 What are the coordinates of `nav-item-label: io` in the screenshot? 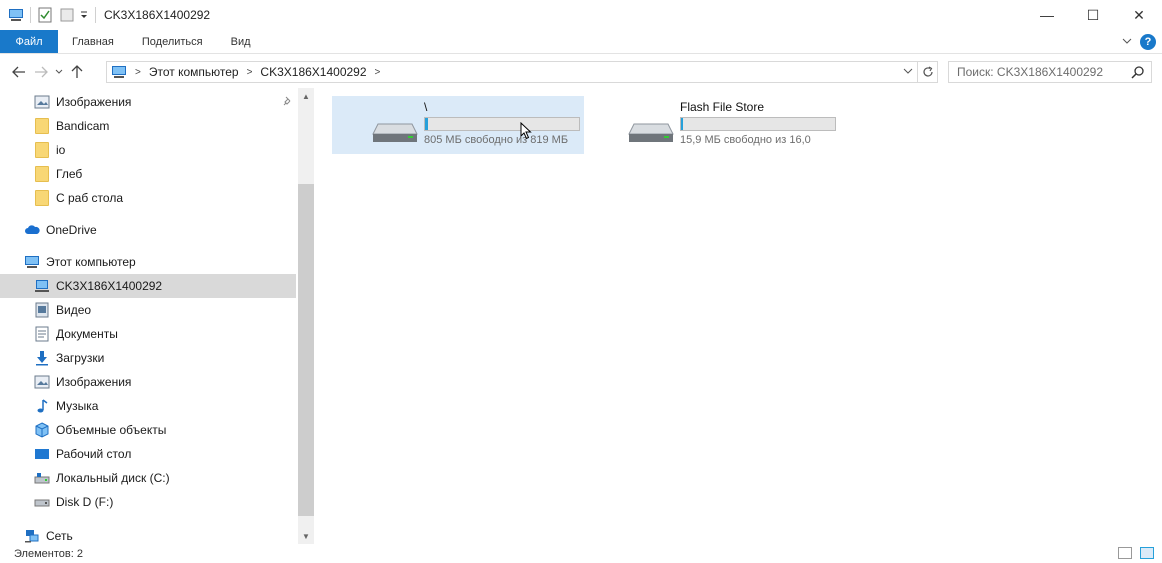 It's located at (61, 150).